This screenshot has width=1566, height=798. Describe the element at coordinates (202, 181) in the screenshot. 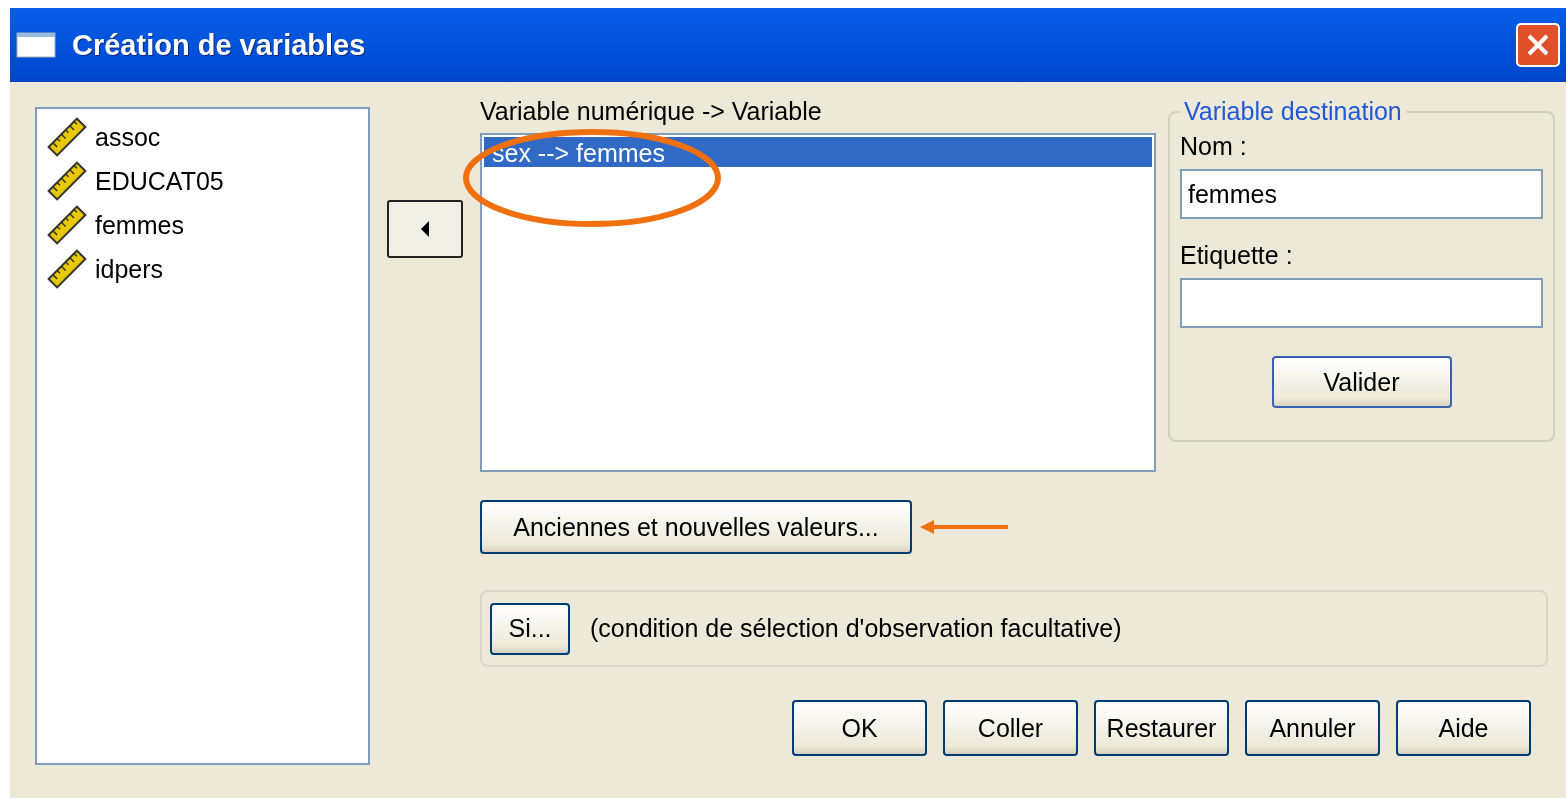

I see `variable-item: EDUCAT05` at that location.